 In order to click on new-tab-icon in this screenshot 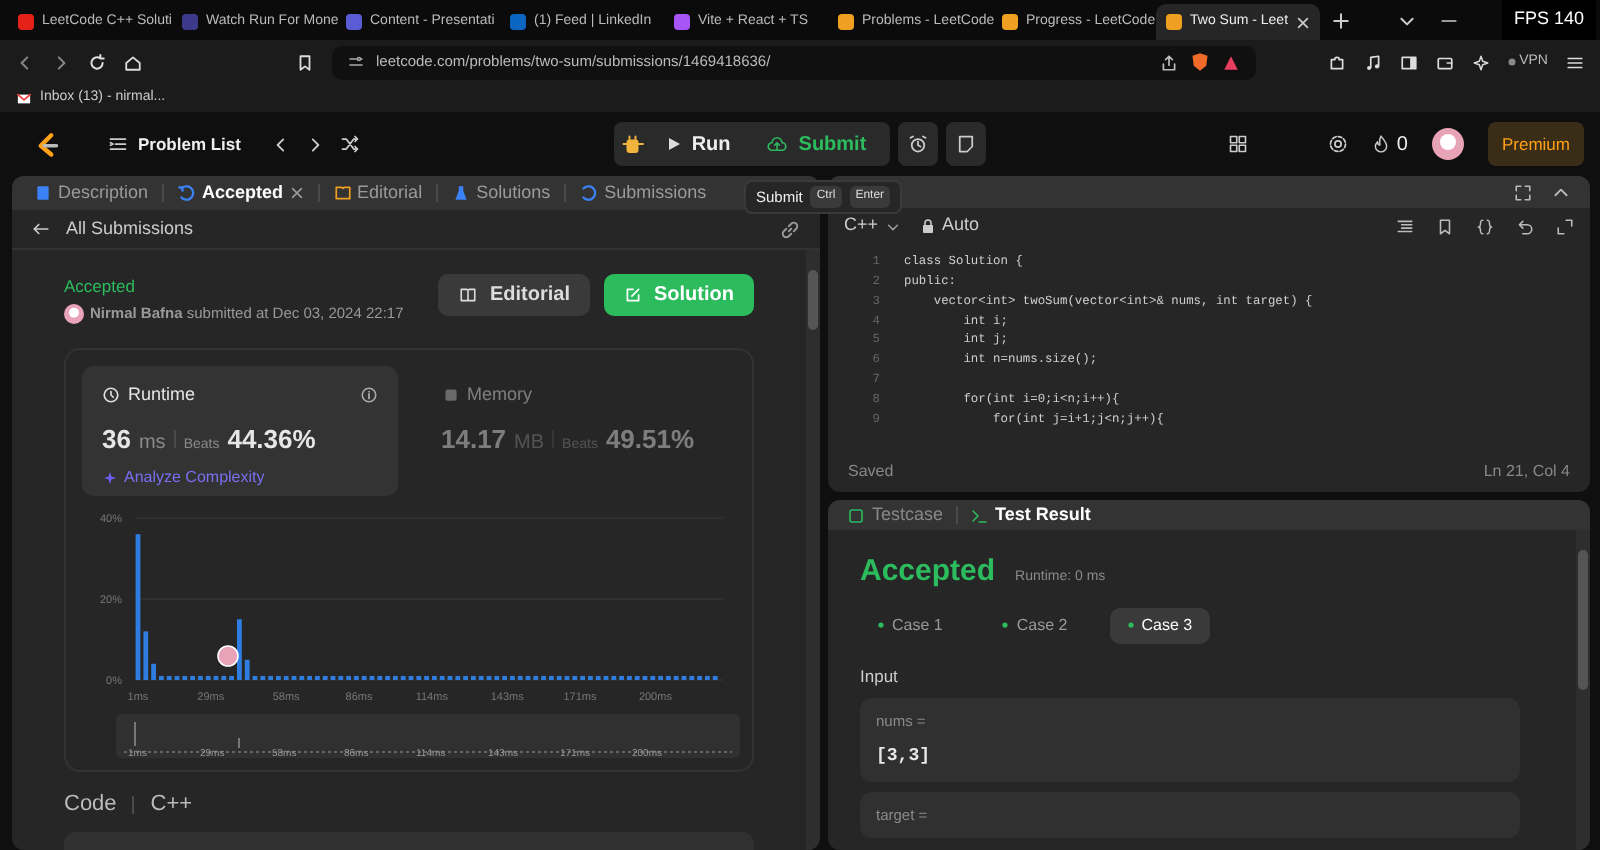, I will do `click(1341, 20)`.